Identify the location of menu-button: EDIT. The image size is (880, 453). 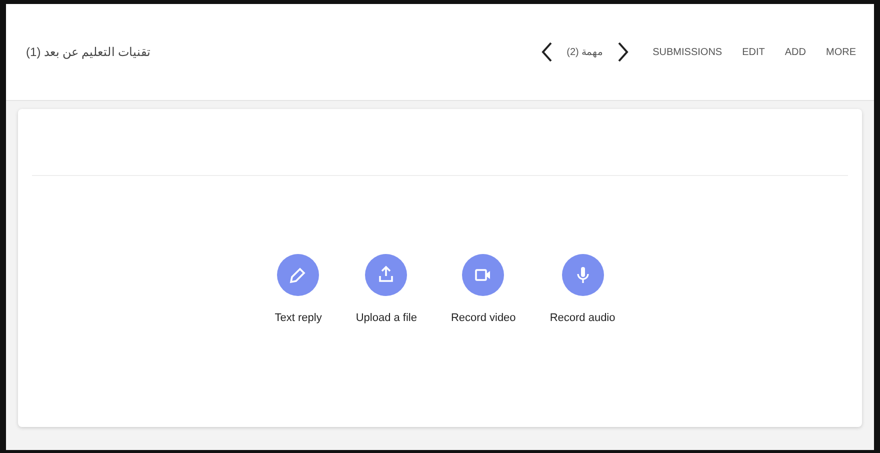
(753, 52).